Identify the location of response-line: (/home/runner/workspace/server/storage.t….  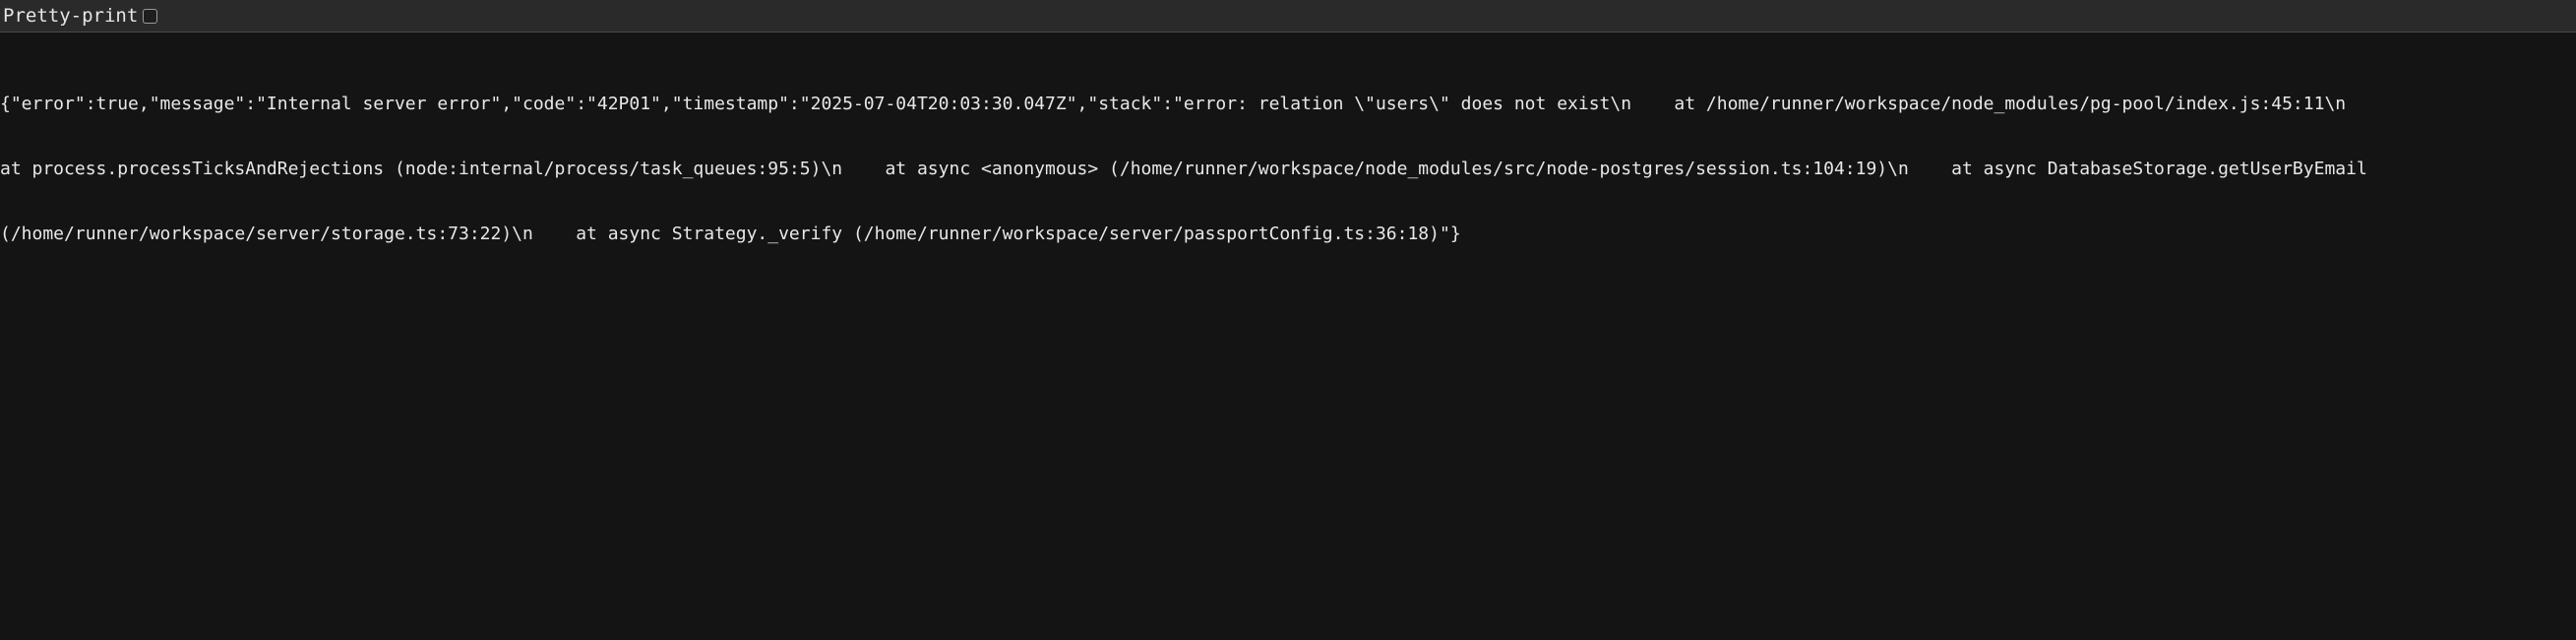
(730, 234).